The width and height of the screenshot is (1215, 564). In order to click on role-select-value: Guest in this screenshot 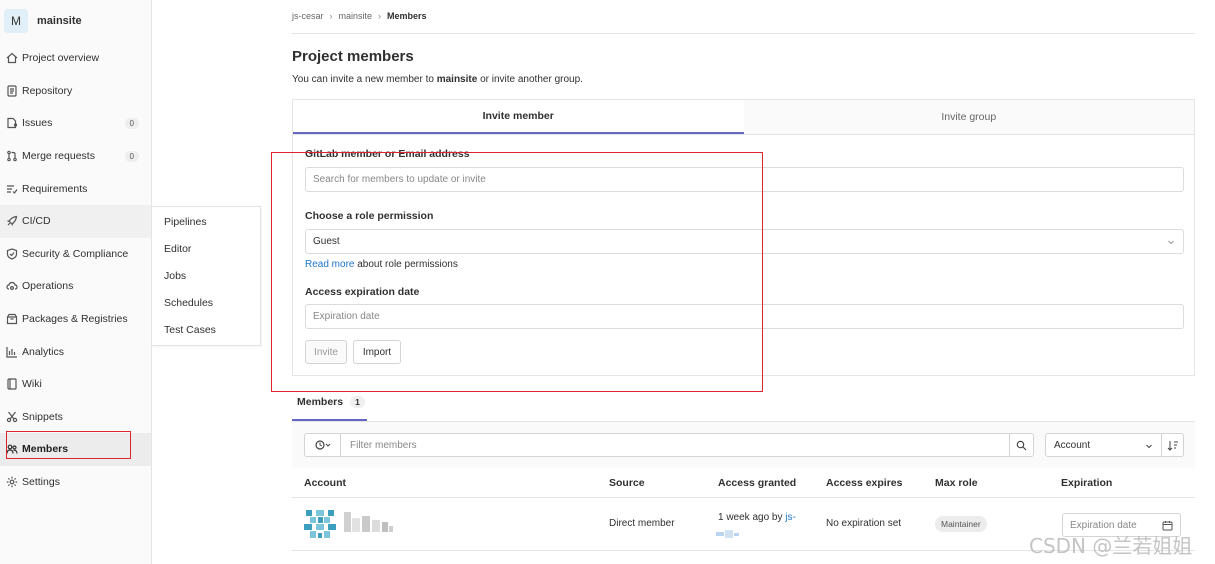, I will do `click(326, 241)`.